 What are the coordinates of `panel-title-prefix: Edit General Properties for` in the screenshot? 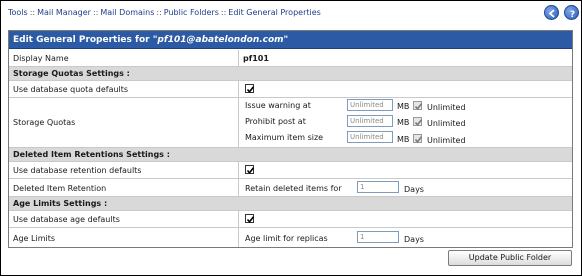 It's located at (83, 40).